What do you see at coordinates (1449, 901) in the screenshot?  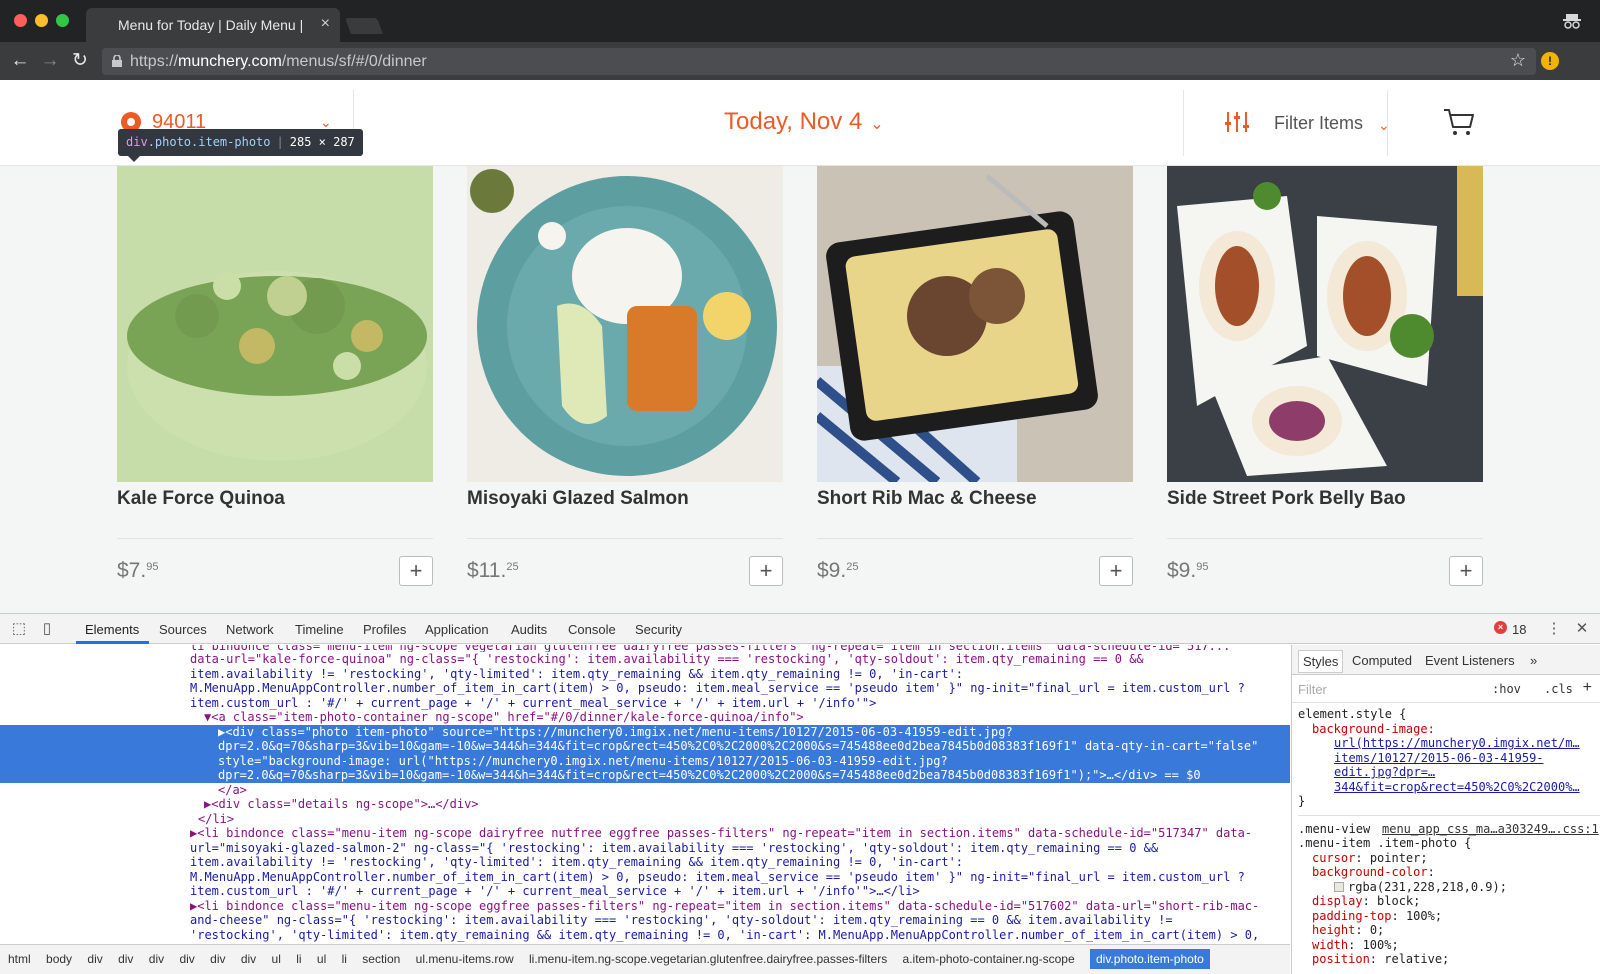 I see `css-property: display: block;` at bounding box center [1449, 901].